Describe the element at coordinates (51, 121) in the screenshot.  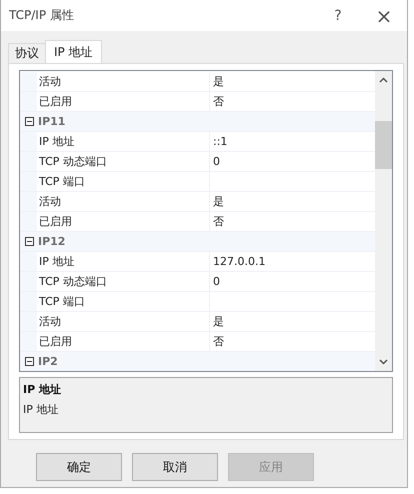
I see `category-label: IP11` at that location.